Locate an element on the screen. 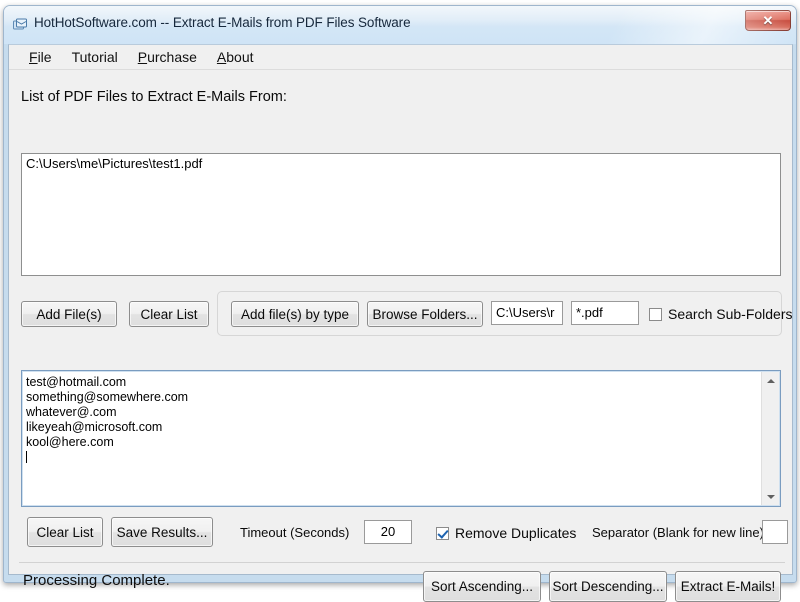 The image size is (800, 602). menu-item-purchase: Purchase is located at coordinates (167, 57).